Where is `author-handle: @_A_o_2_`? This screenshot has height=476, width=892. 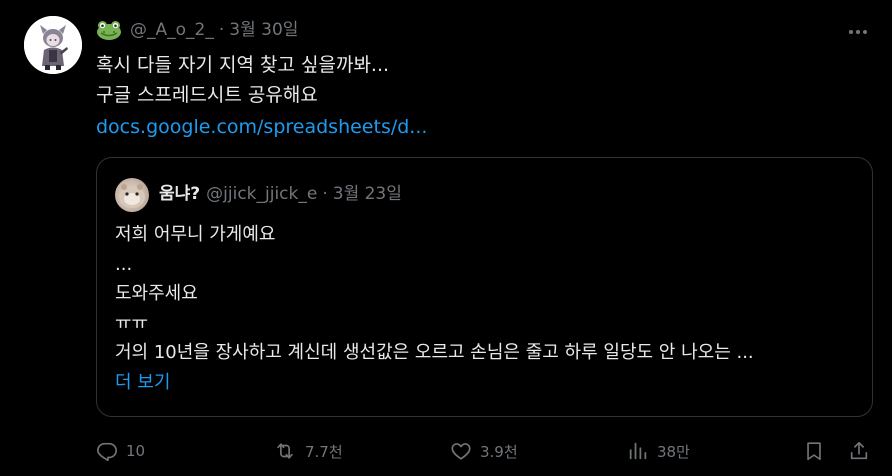
author-handle: @_A_o_2_ is located at coordinates (172, 30).